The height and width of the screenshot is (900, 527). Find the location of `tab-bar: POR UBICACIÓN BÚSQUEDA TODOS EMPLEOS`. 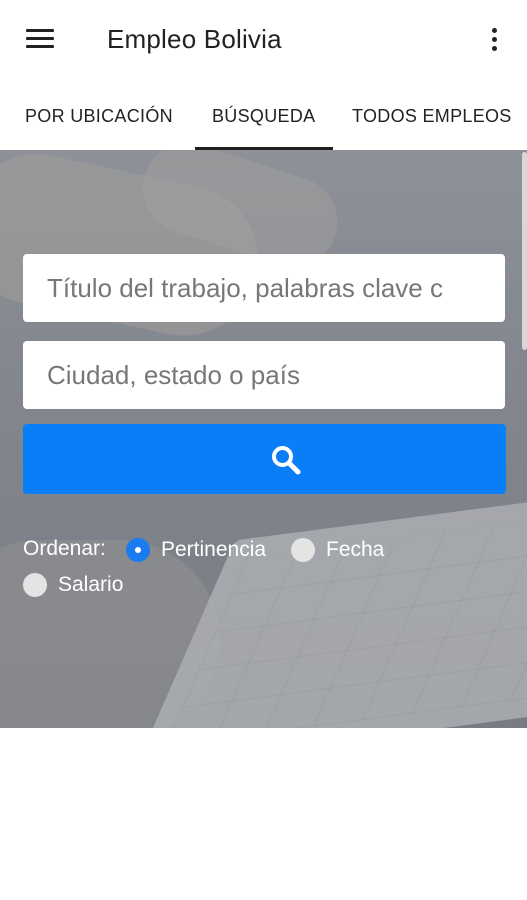

tab-bar: POR UBICACIÓN BÚSQUEDA TODOS EMPLEOS is located at coordinates (263, 115).